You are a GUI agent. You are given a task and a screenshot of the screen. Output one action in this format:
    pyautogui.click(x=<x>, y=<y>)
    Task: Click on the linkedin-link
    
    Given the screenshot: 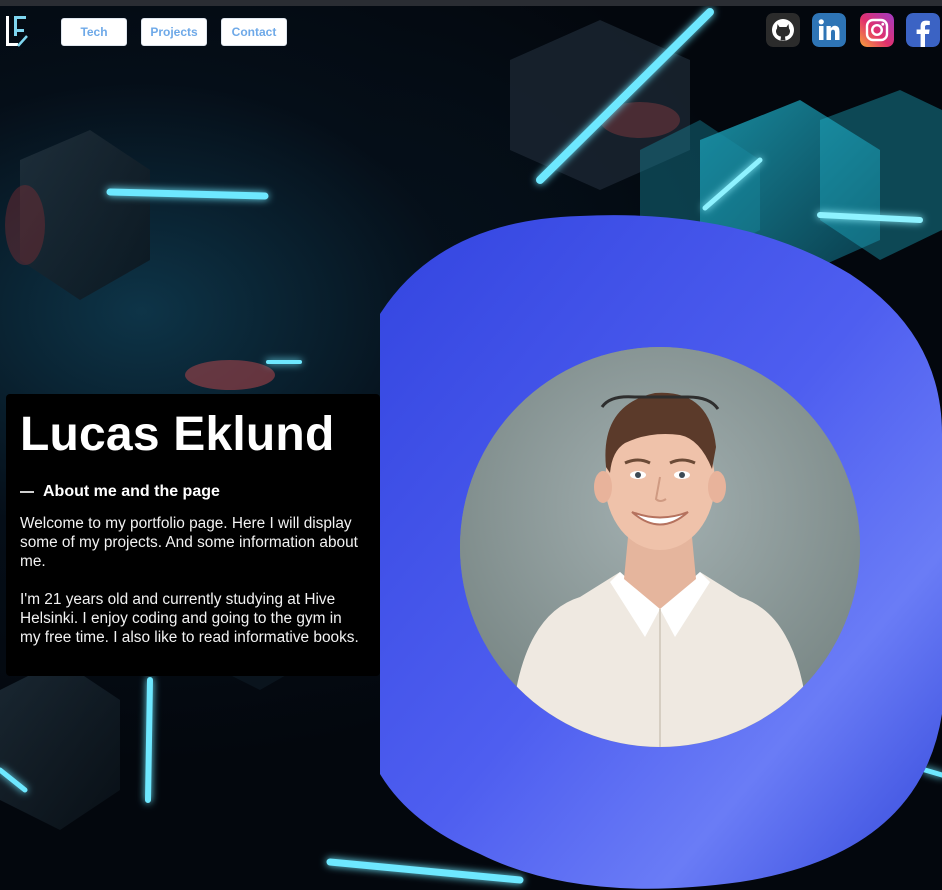 What is the action you would take?
    pyautogui.click(x=829, y=30)
    